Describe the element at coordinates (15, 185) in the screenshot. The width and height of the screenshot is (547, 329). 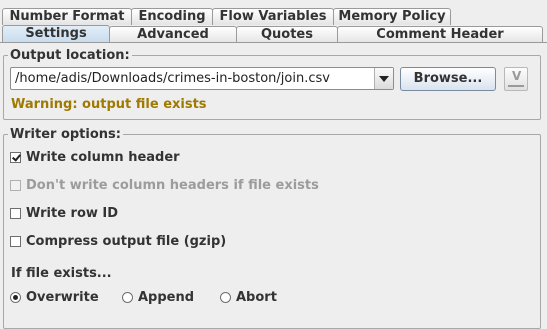
I see `checkbox-disabled-icon` at that location.